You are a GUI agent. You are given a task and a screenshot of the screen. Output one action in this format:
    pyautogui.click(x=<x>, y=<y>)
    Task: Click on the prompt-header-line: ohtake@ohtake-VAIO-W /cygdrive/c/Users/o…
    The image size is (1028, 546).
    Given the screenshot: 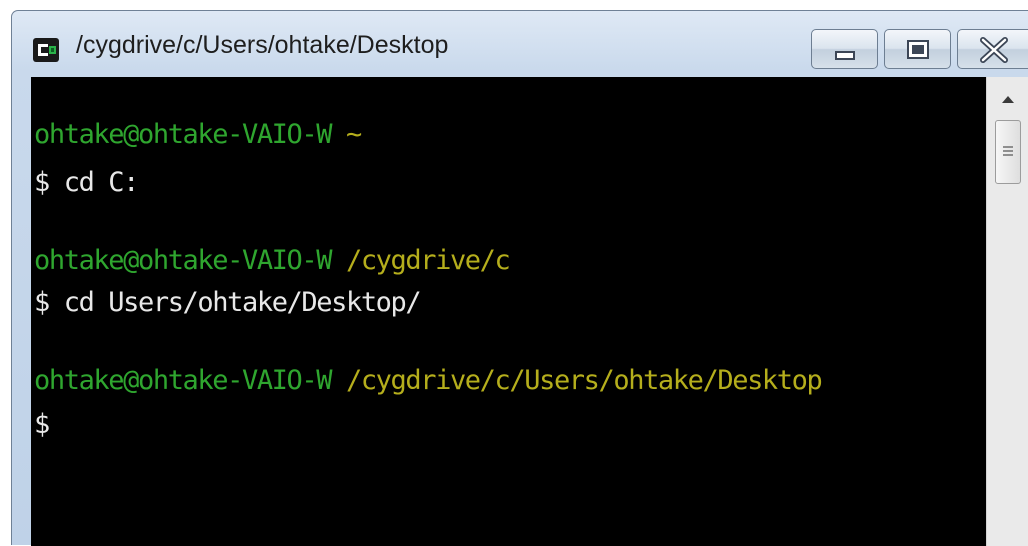 What is the action you would take?
    pyautogui.click(x=428, y=381)
    